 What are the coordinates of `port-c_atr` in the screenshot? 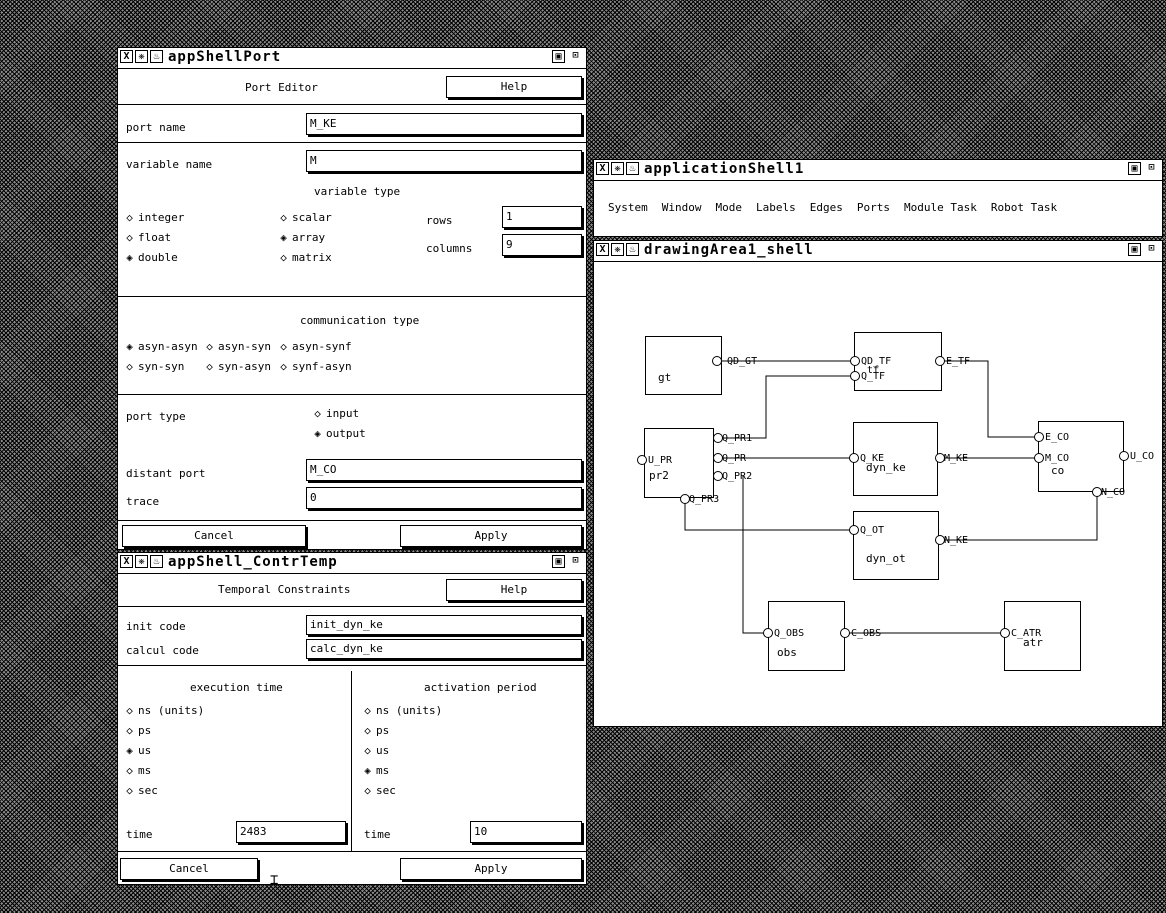 It's located at (1005, 633).